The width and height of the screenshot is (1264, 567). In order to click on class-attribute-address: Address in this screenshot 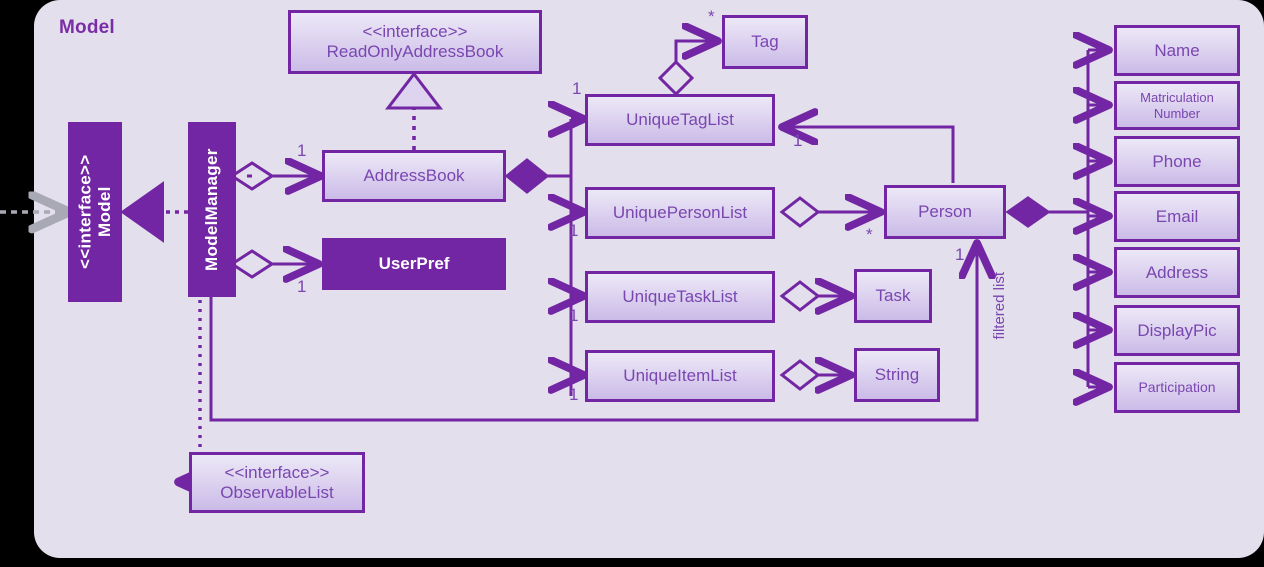, I will do `click(1177, 272)`.